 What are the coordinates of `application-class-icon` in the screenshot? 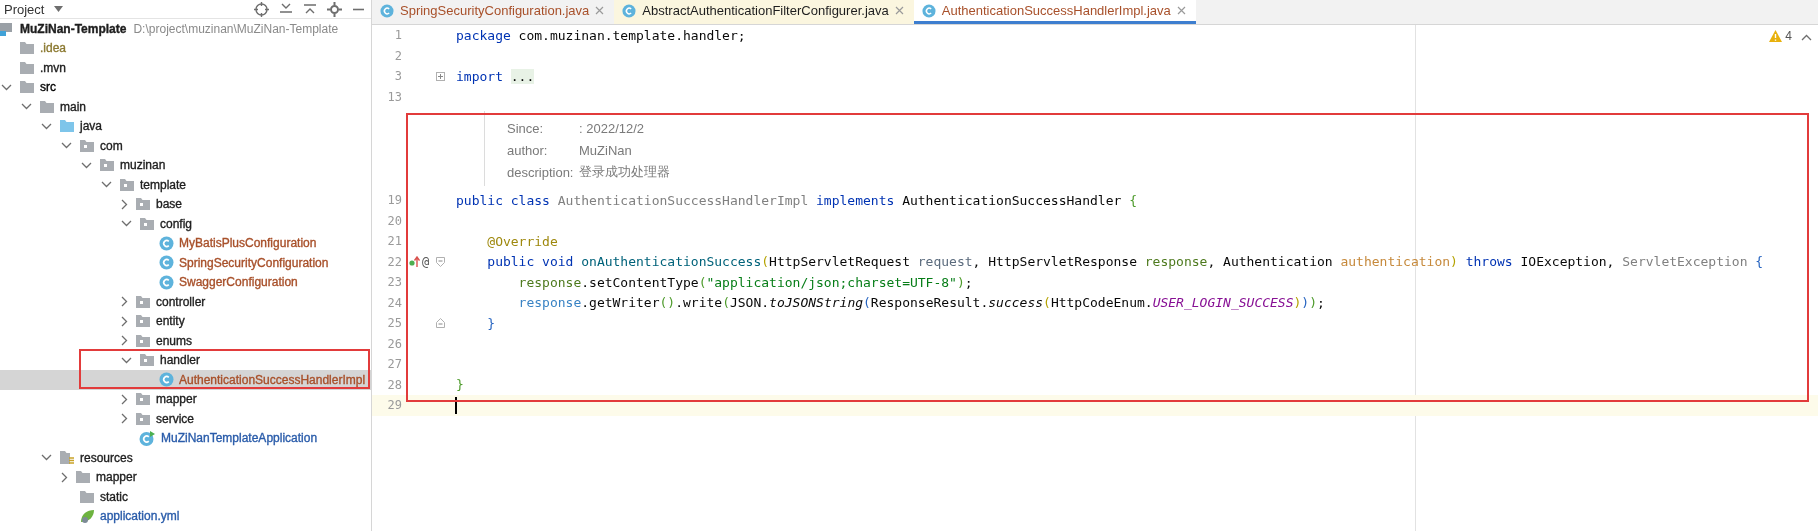 It's located at (147, 438).